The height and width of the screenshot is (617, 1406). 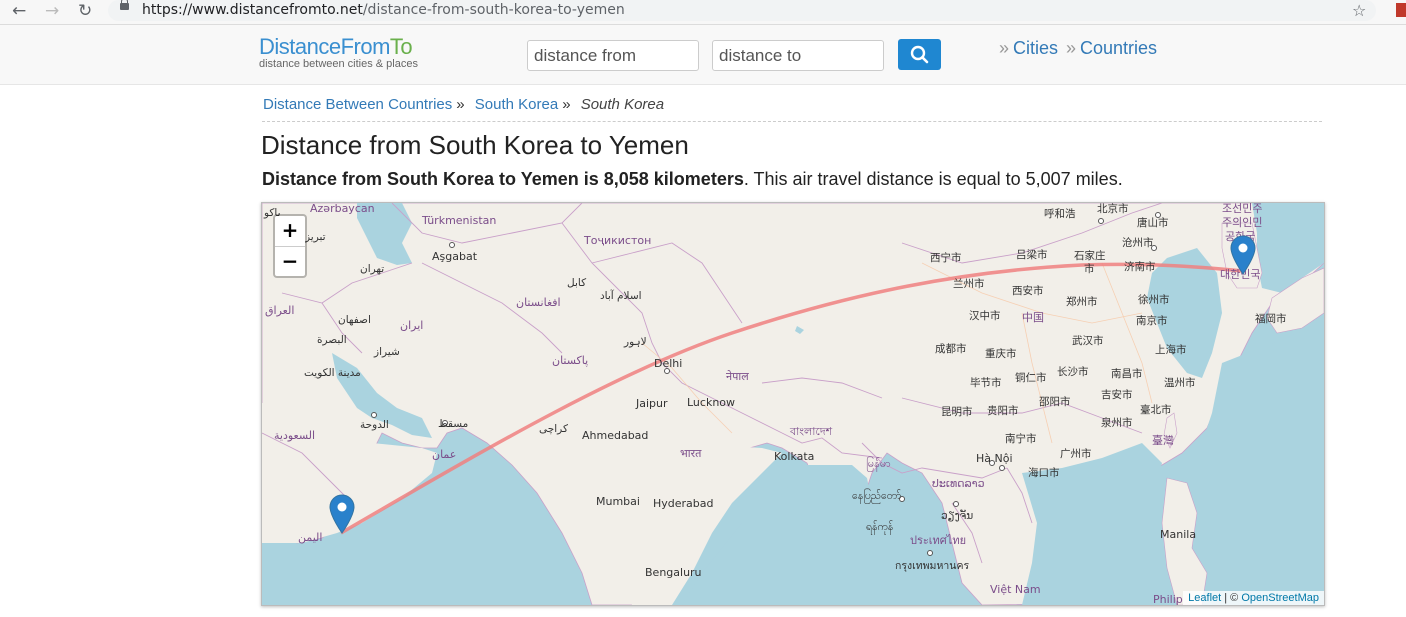 What do you see at coordinates (683, 503) in the screenshot?
I see `map-label: Hyderabad` at bounding box center [683, 503].